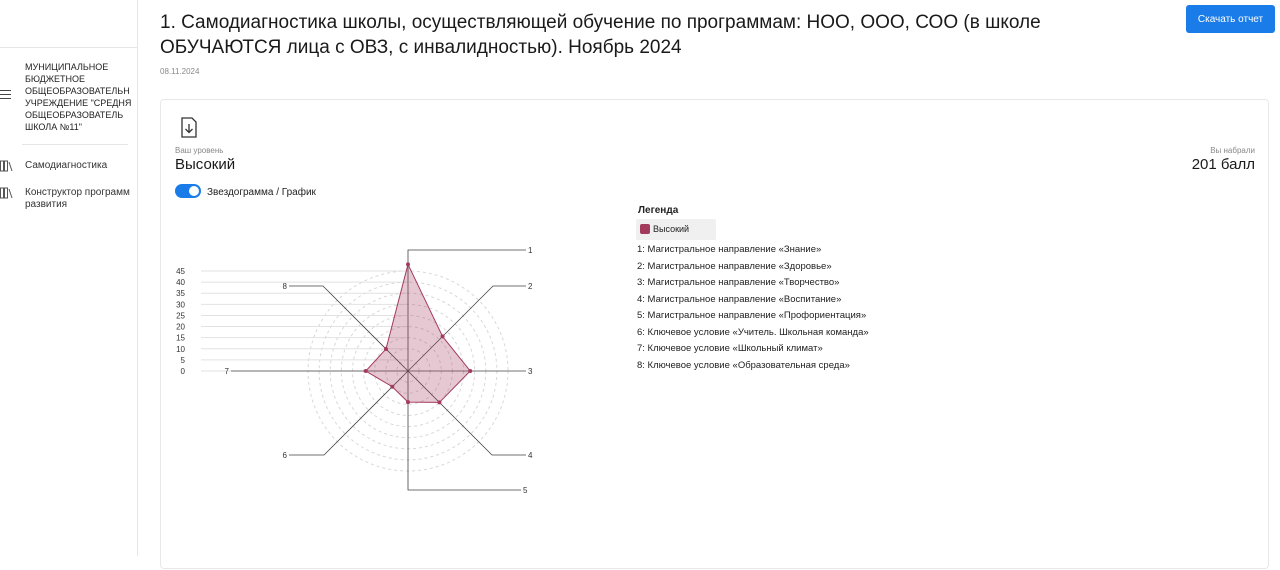 This screenshot has height=570, width=1280. What do you see at coordinates (180, 282) in the screenshot?
I see `scale-tick-label: 40` at bounding box center [180, 282].